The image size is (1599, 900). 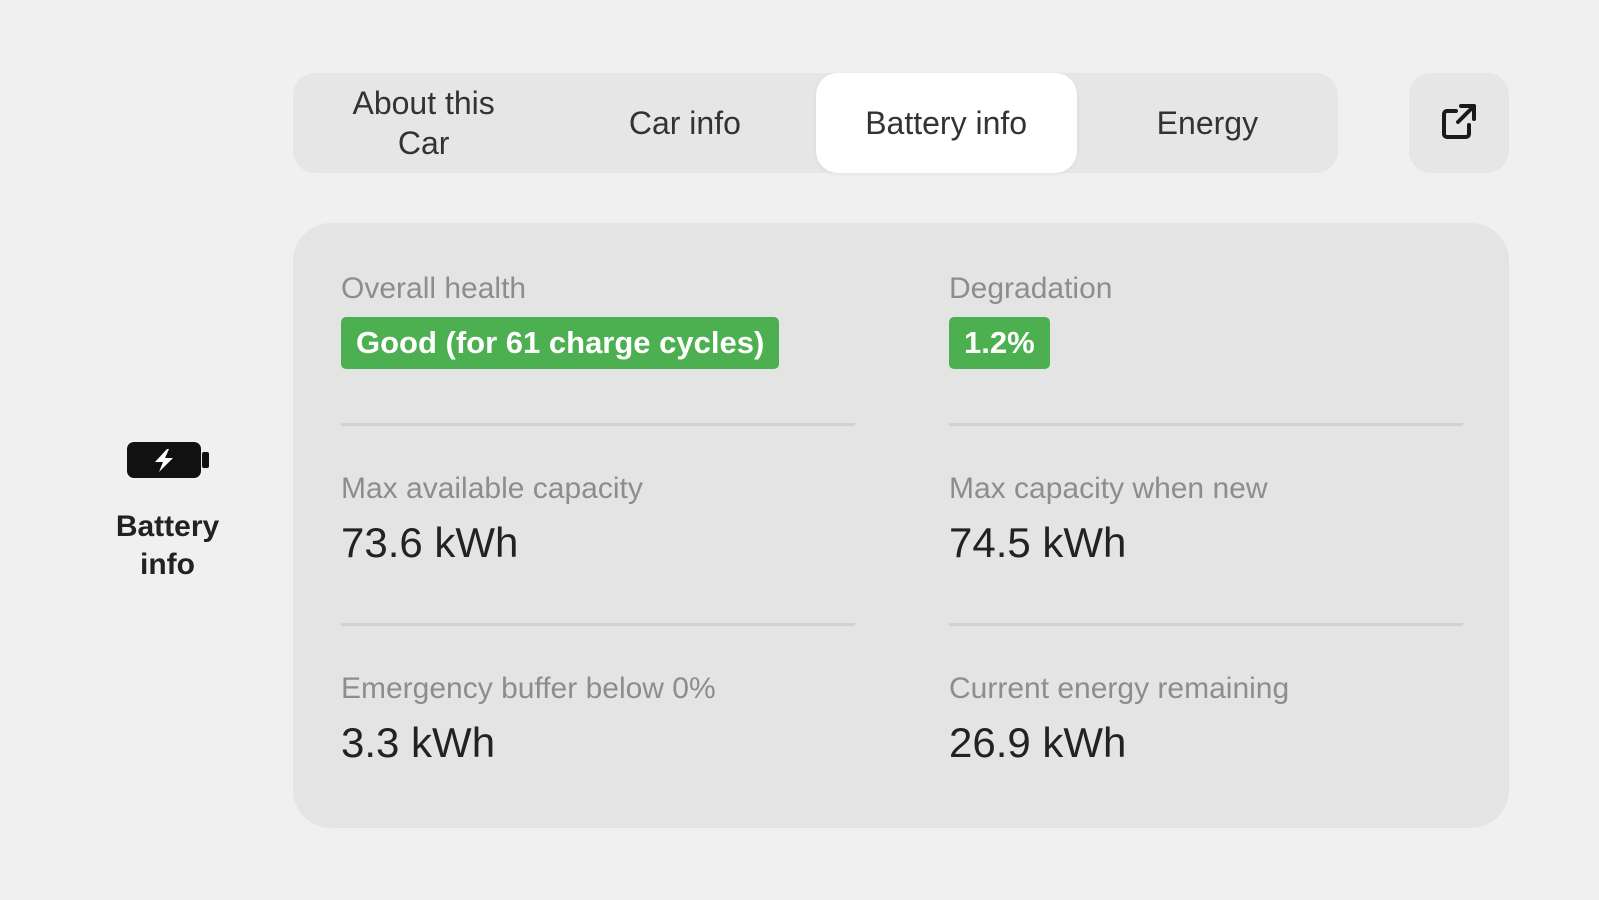 I want to click on overall-health-label: Overall health, so click(x=434, y=288).